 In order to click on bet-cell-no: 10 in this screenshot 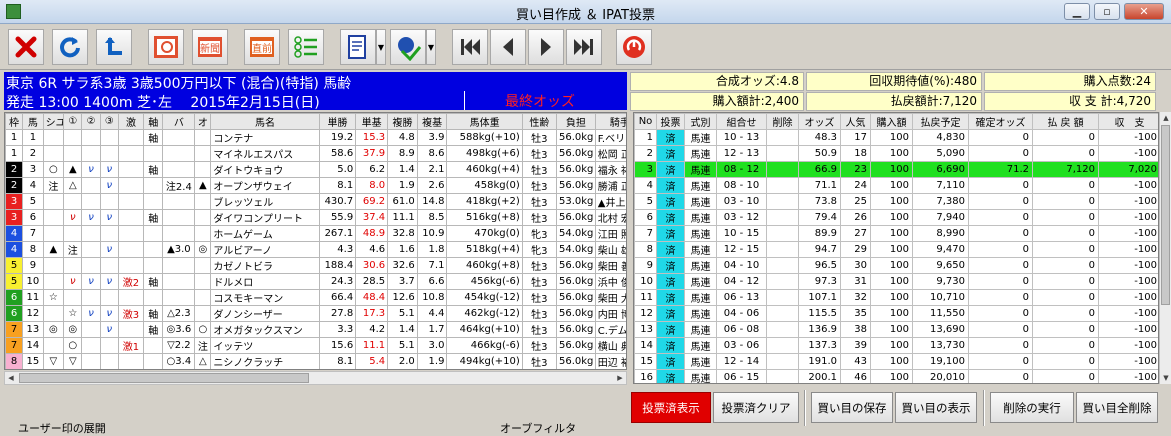, I will do `click(645, 281)`.